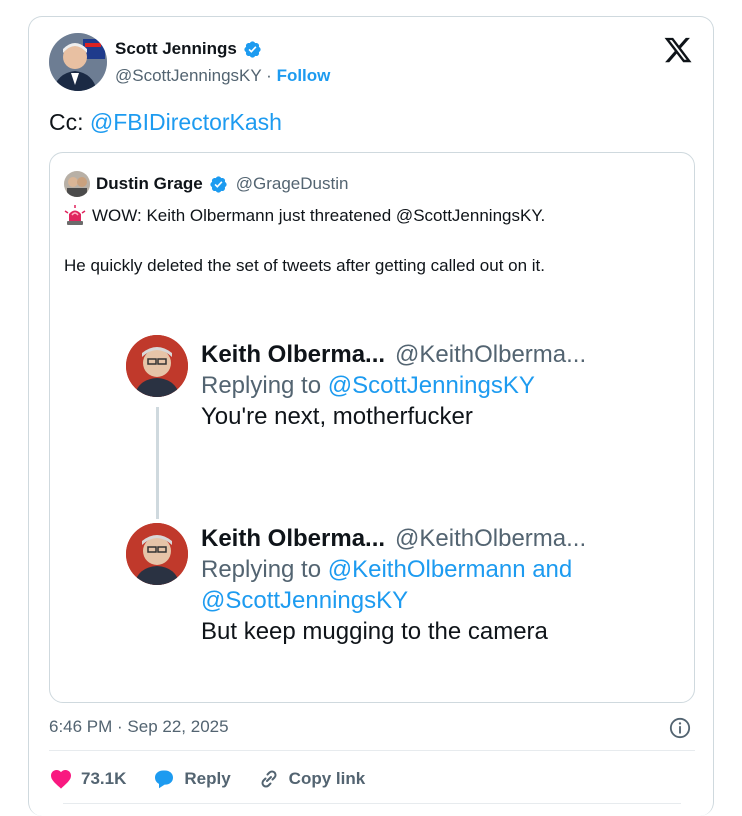 The height and width of the screenshot is (816, 742). Describe the element at coordinates (218, 184) in the screenshot. I see `quoted-verified-badge-icon` at that location.